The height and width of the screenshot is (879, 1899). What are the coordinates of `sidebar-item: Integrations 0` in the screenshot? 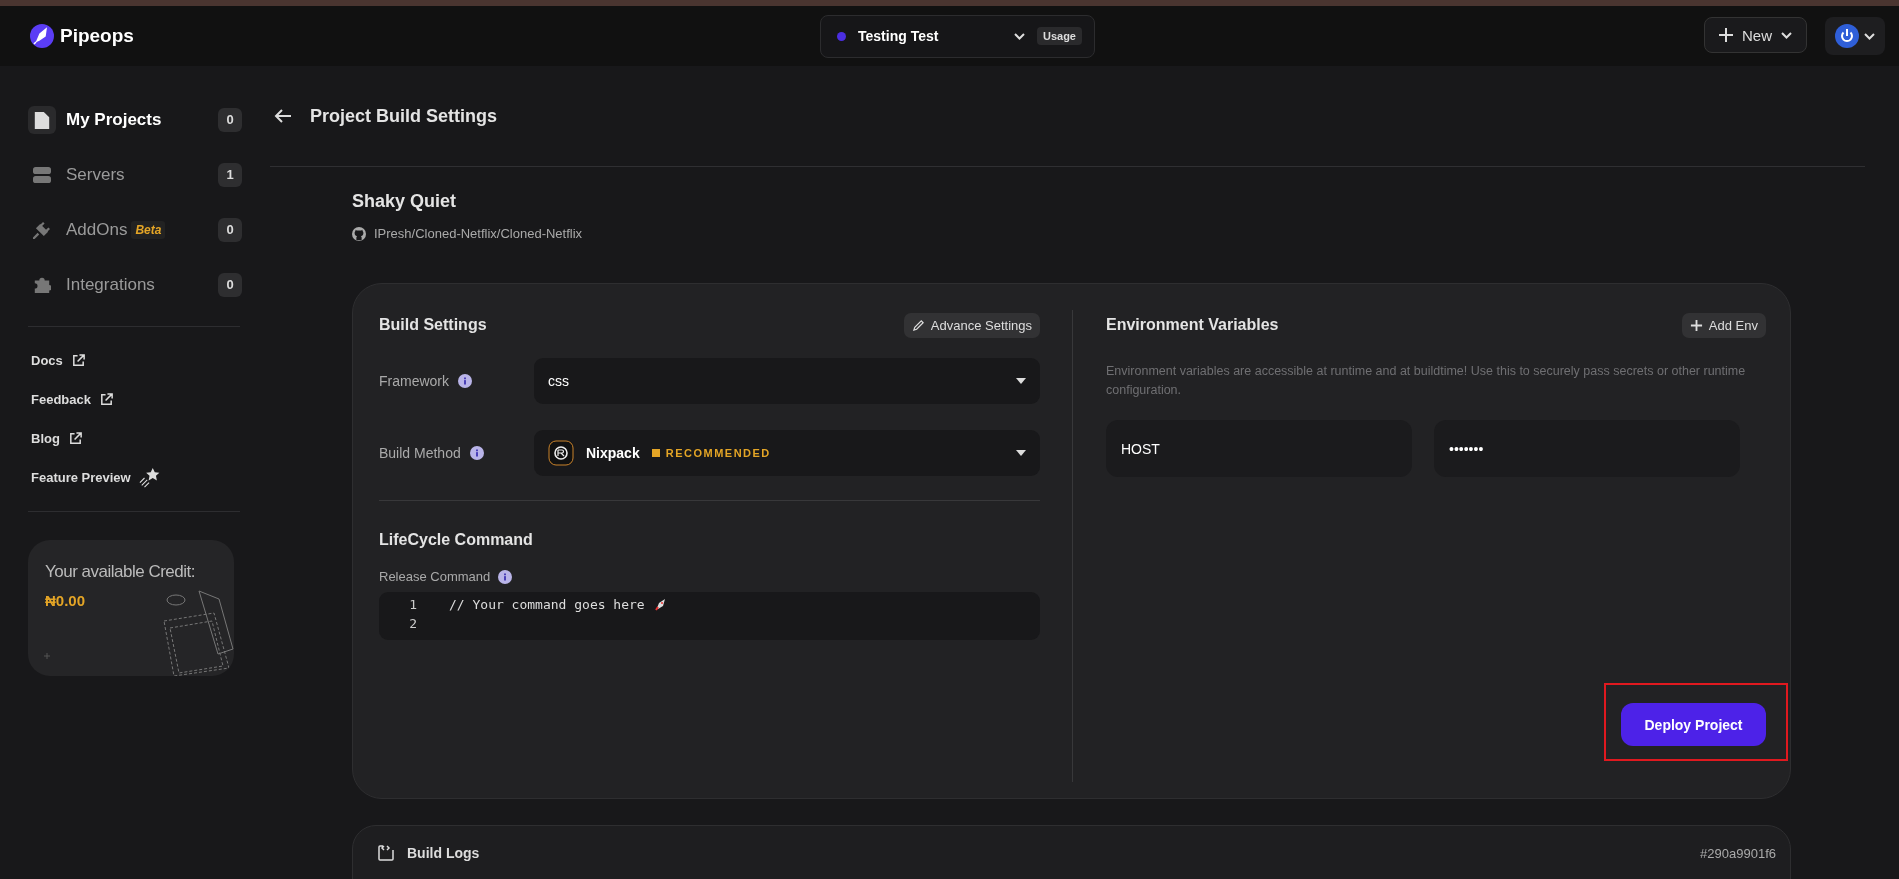 It's located at (148, 284).